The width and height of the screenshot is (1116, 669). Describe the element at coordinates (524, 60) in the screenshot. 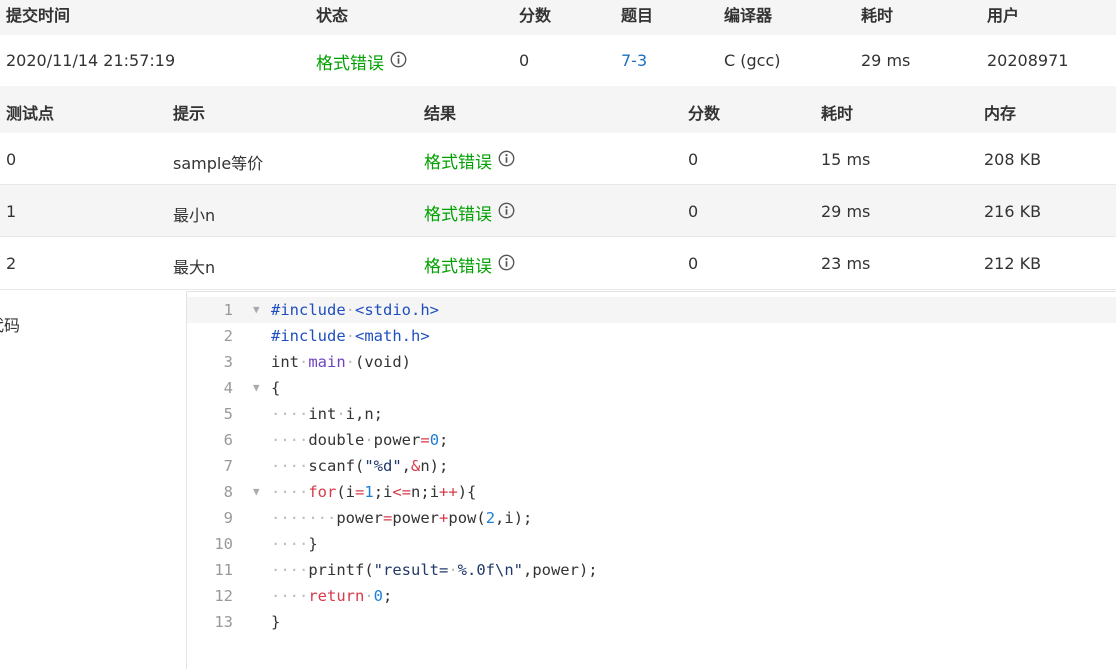

I see `submission-score: 0` at that location.